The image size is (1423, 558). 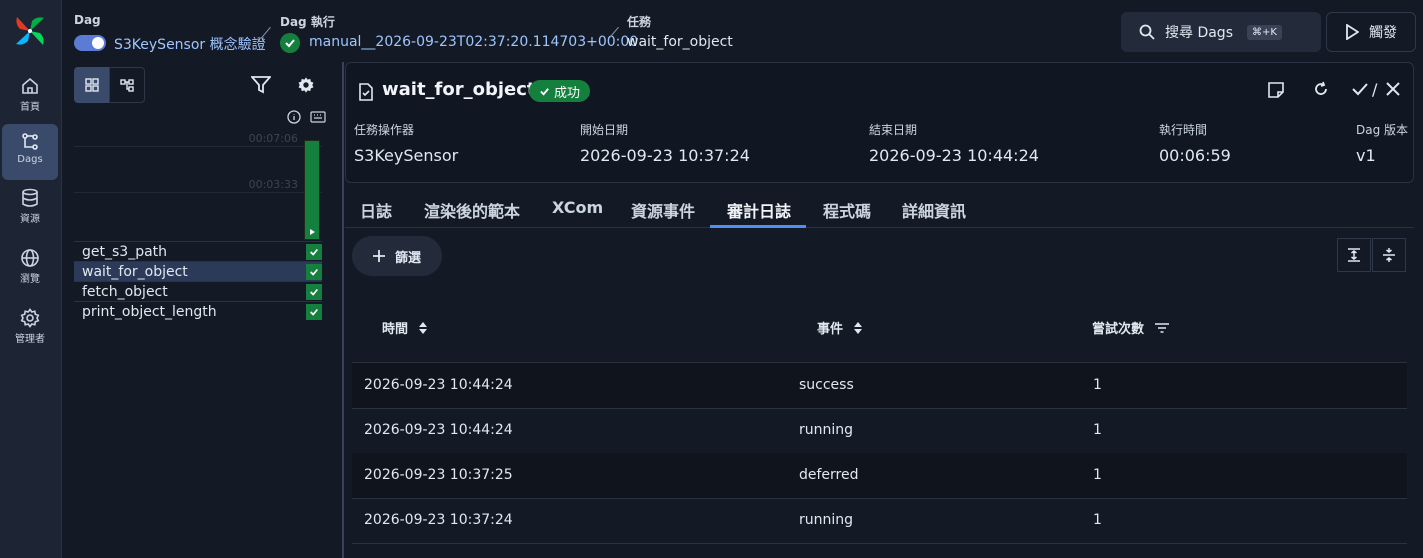 I want to click on cell-event: running, so click(x=826, y=430).